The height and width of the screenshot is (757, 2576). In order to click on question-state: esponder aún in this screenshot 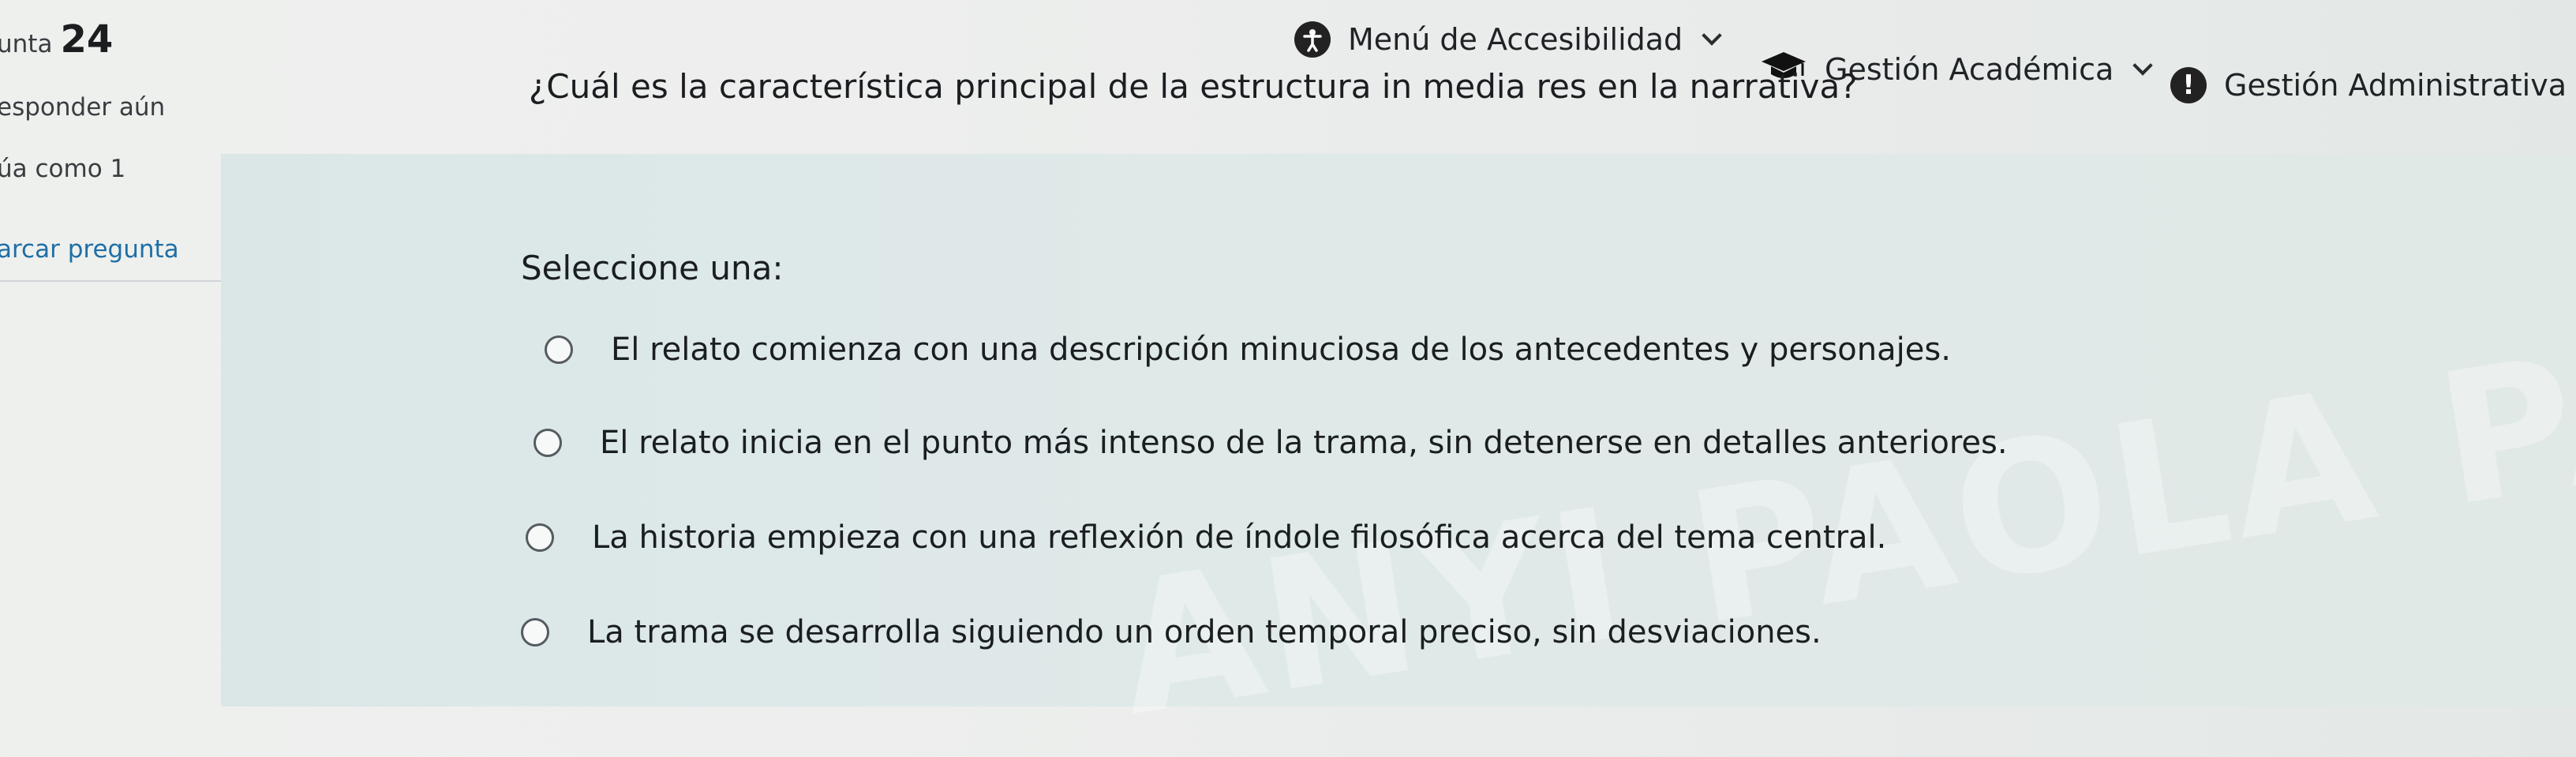, I will do `click(83, 107)`.